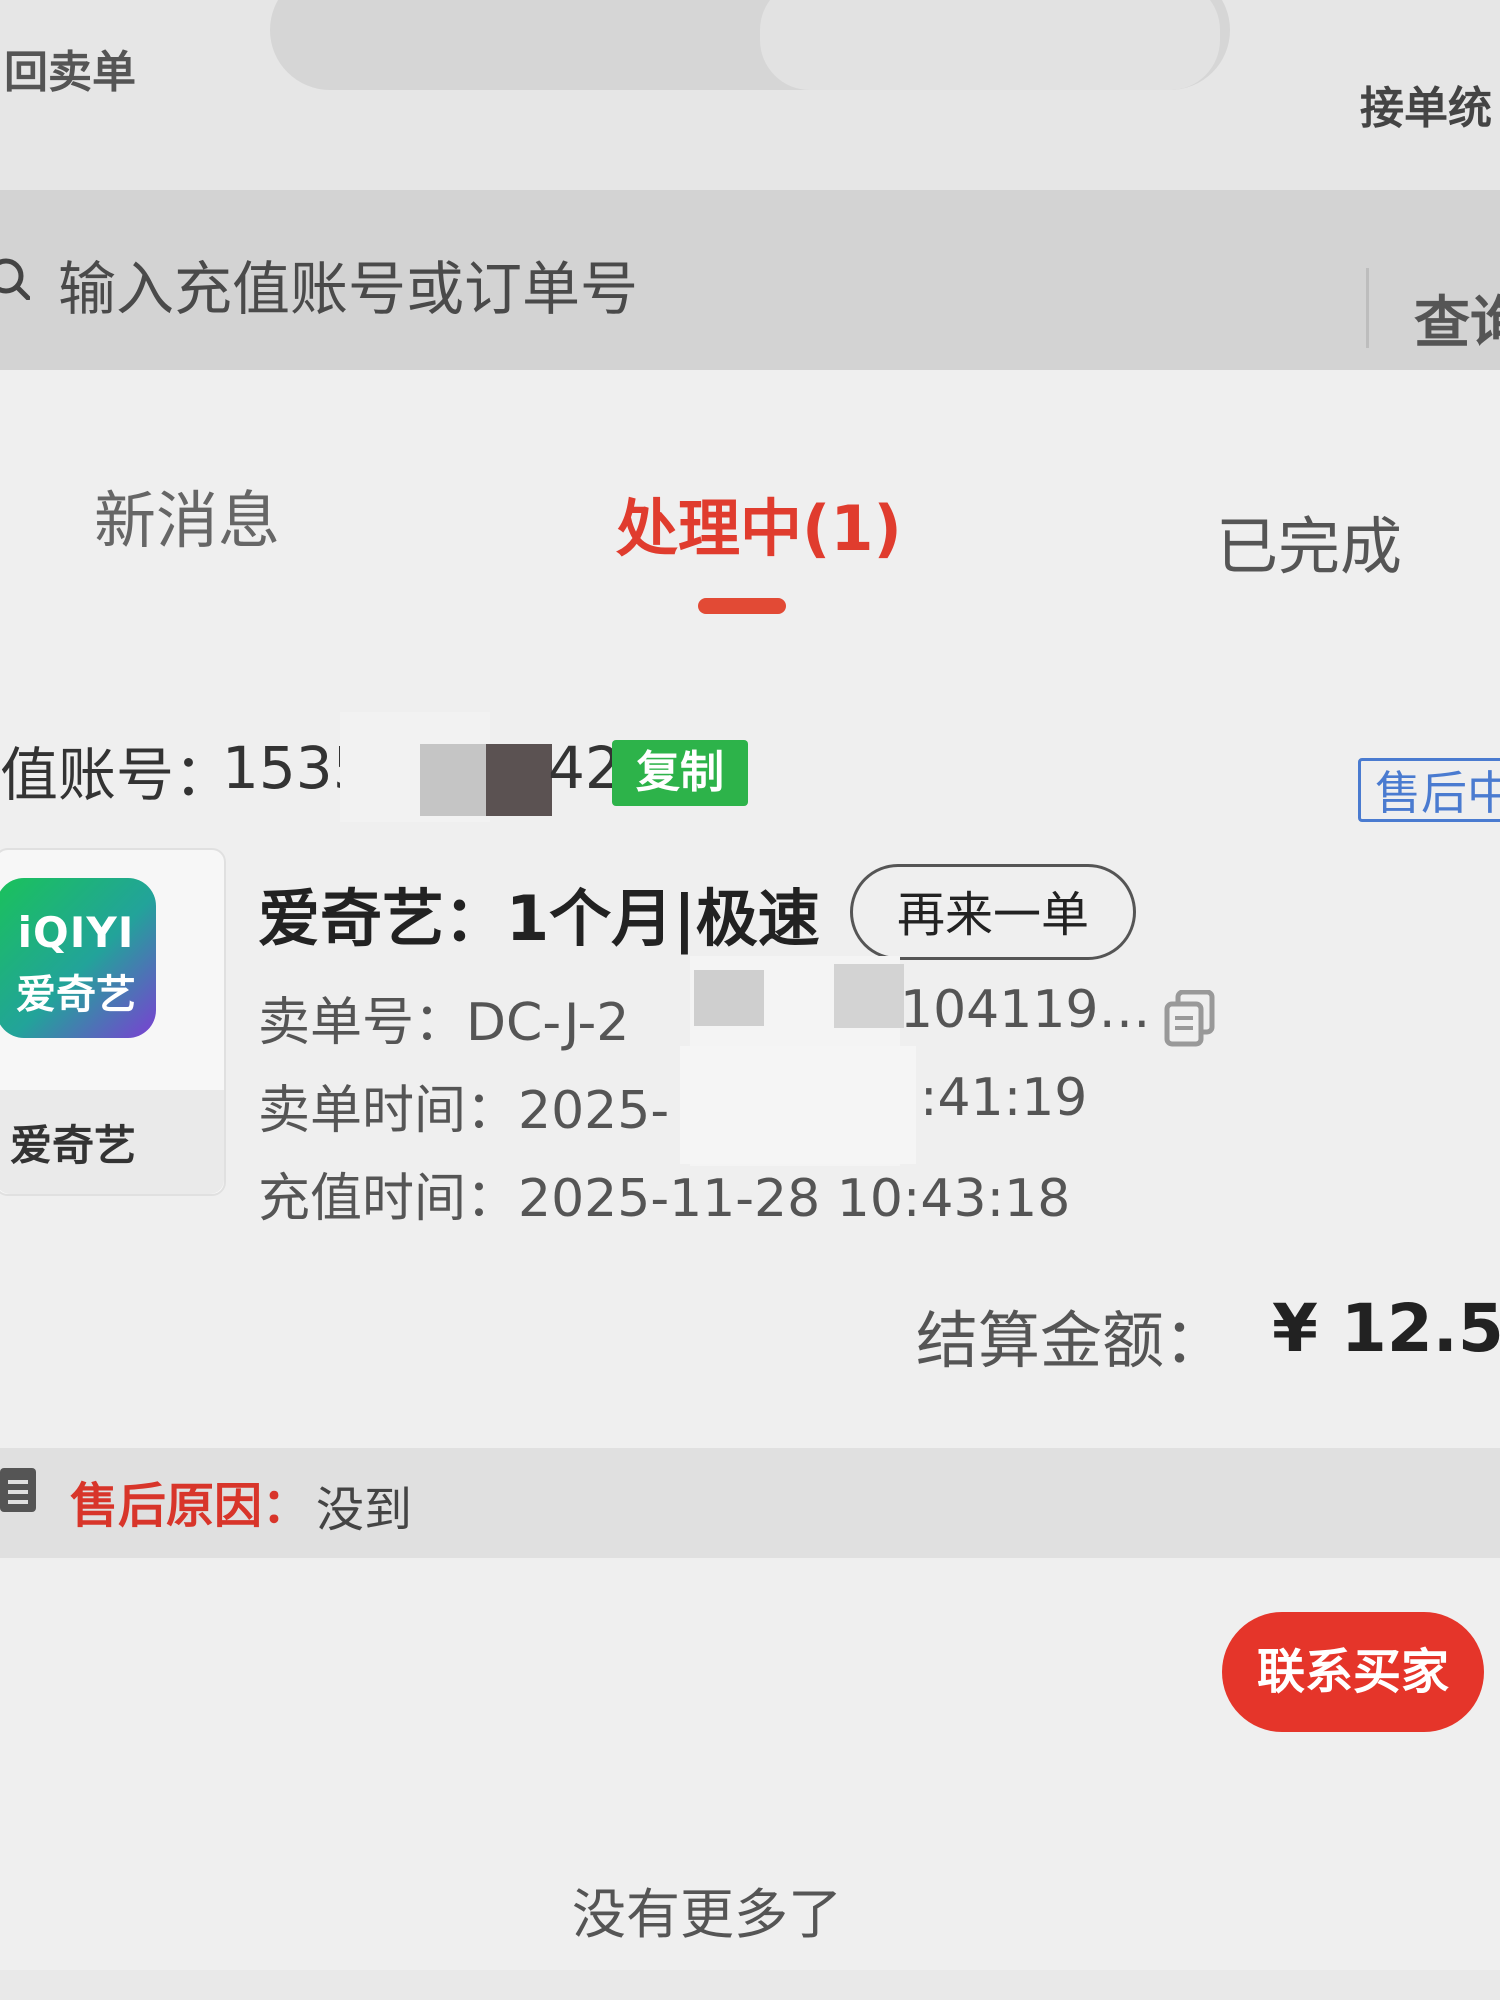 The image size is (1500, 2000). What do you see at coordinates (594, 1111) in the screenshot?
I see `sell-time-value: 2025-` at bounding box center [594, 1111].